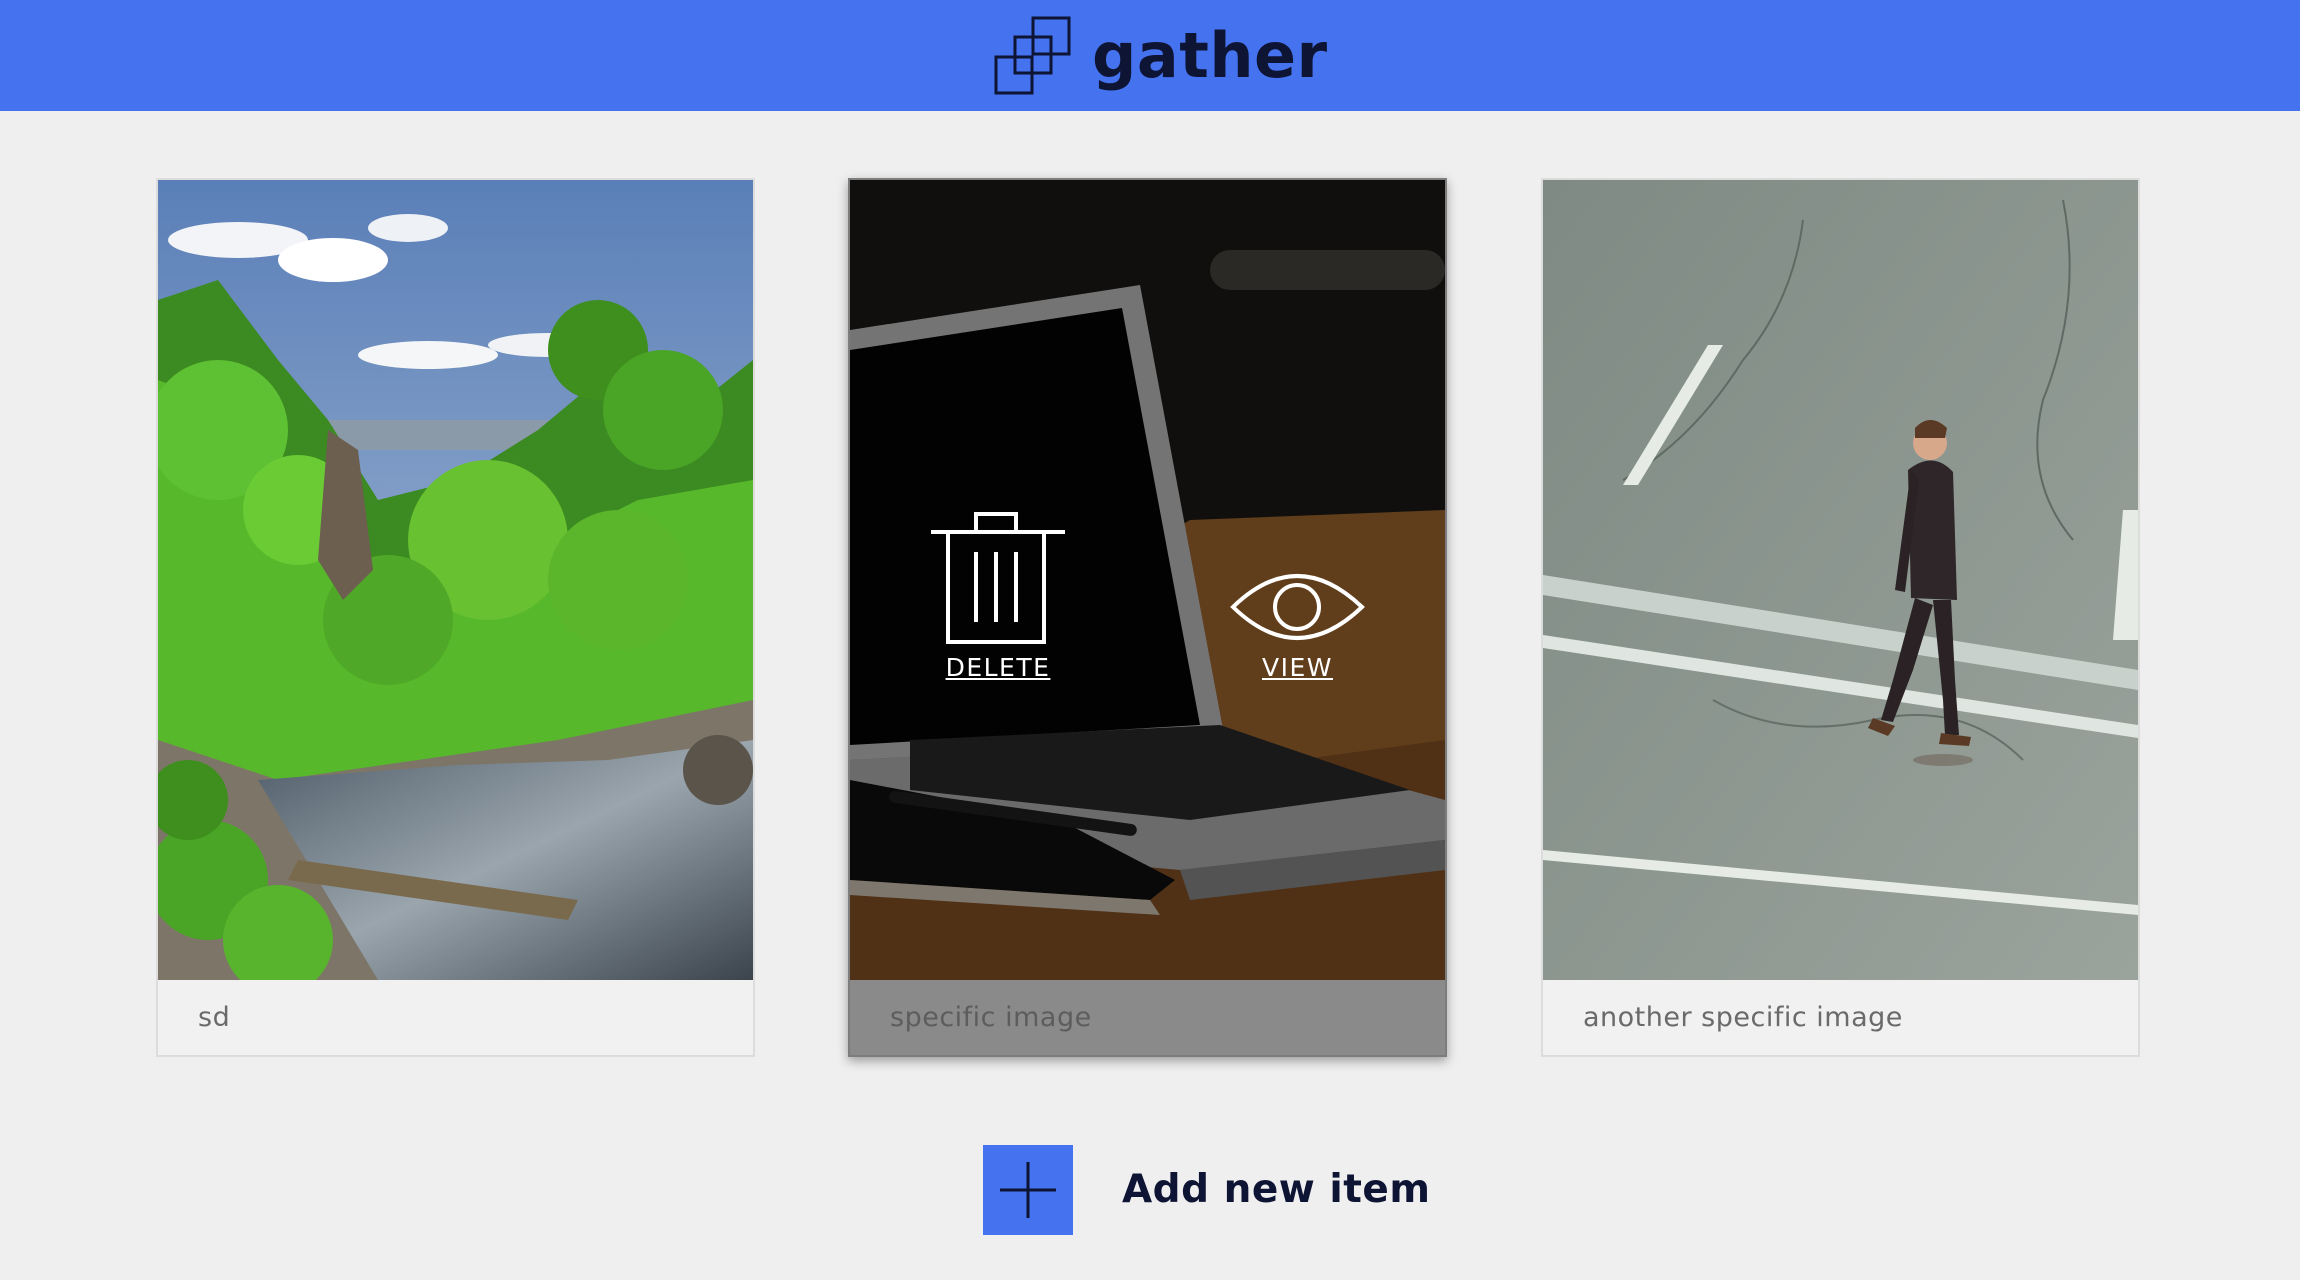  Describe the element at coordinates (1033, 56) in the screenshot. I see `stacked-squares-icon` at that location.